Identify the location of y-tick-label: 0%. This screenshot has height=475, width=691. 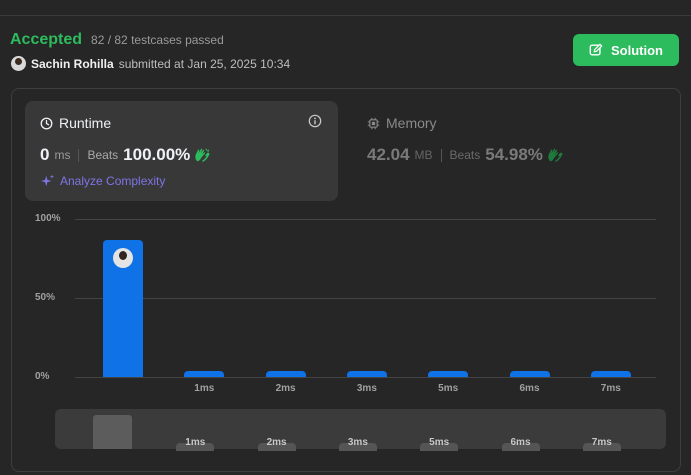
(42, 376).